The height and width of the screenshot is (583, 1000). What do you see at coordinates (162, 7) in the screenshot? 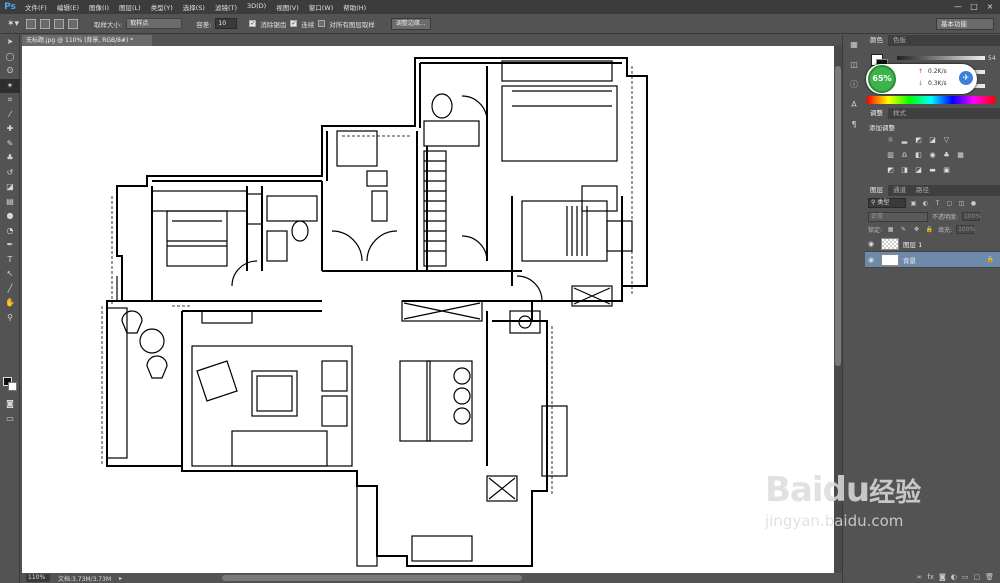
I see `menu-item: 类型(Y)` at bounding box center [162, 7].